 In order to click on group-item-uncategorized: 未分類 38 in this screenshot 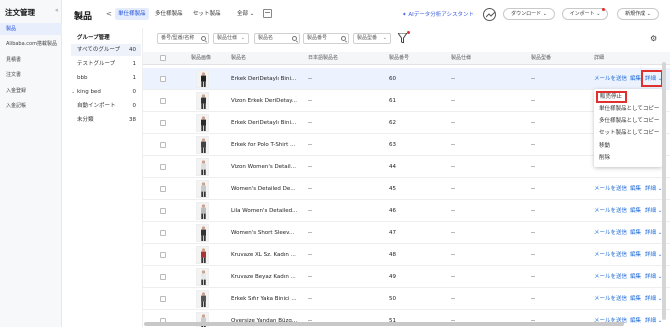, I will do `click(106, 120)`.